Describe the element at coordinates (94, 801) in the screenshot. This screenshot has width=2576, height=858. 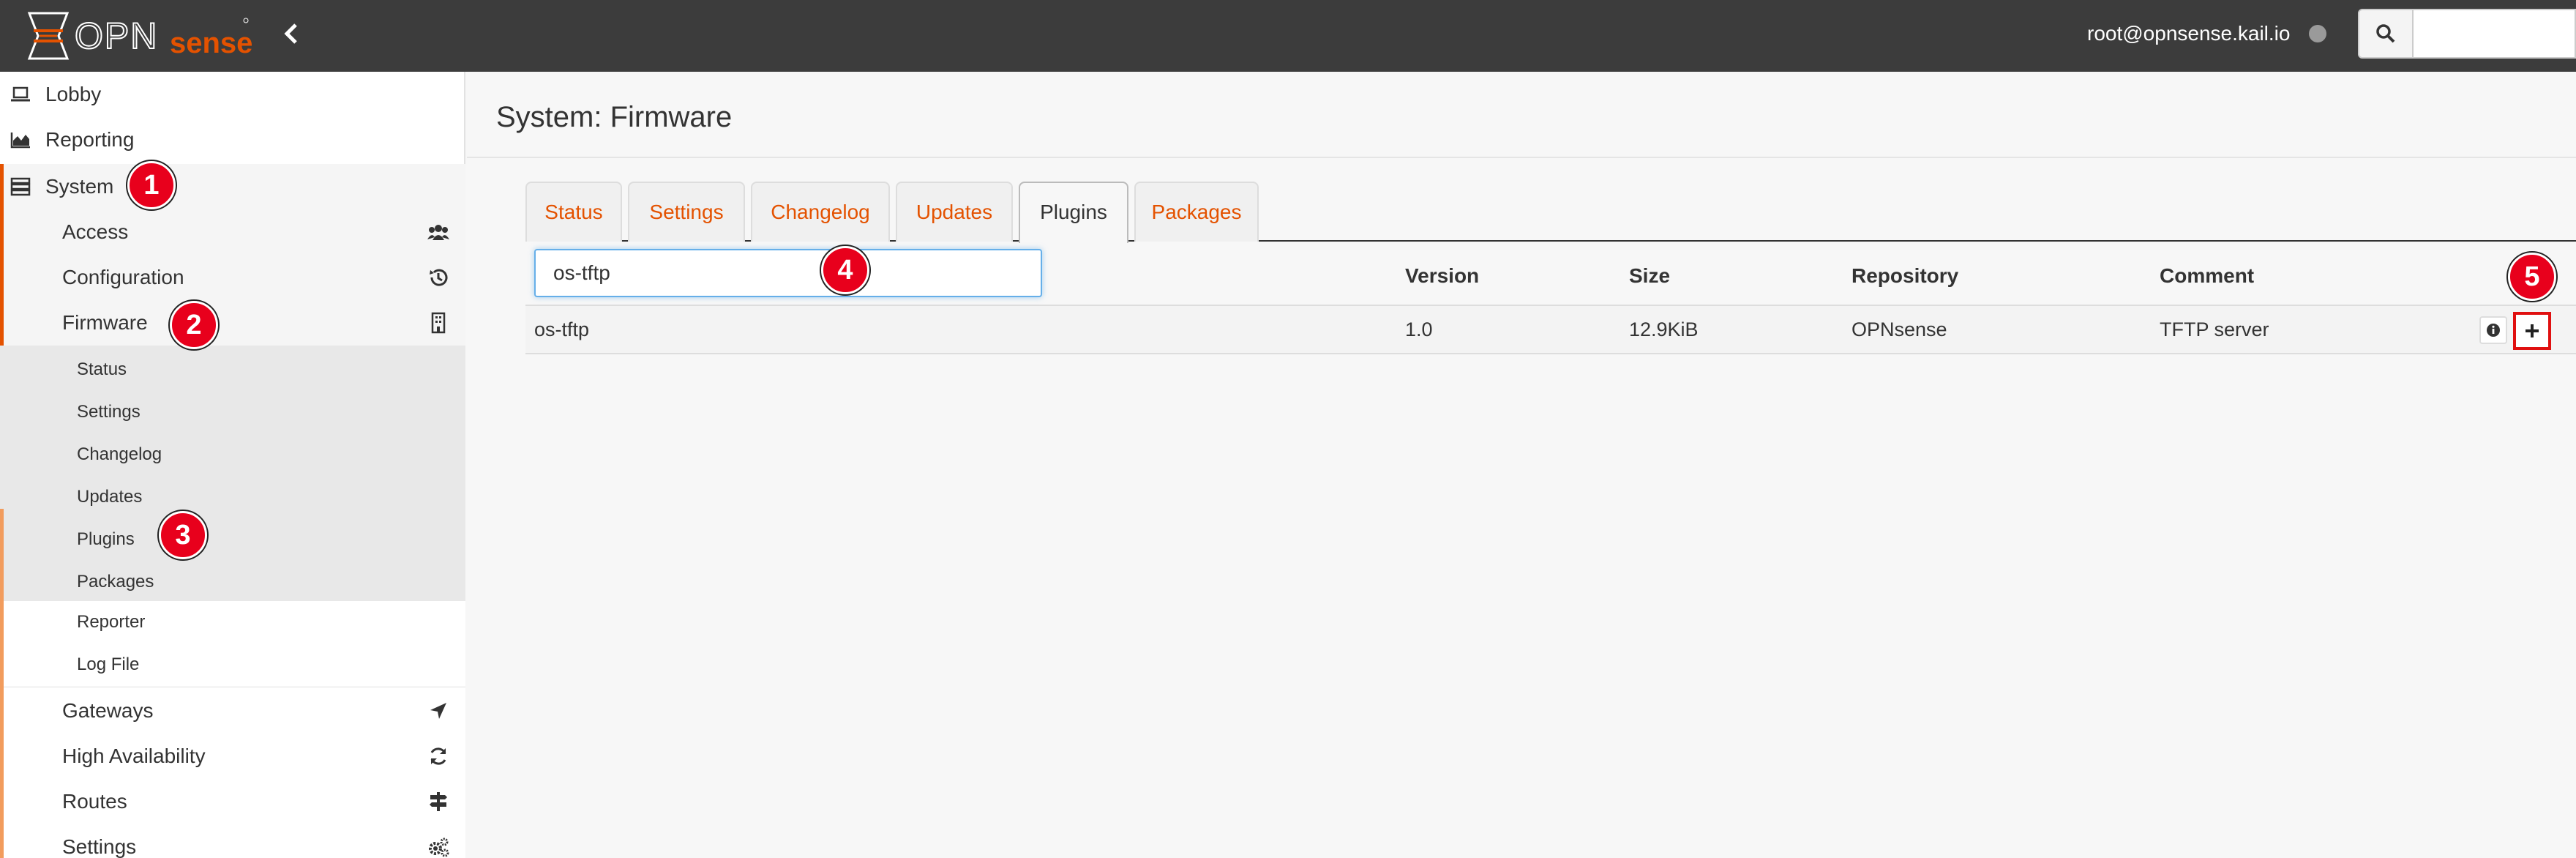
I see `sidebar-item-label: Routes` at that location.